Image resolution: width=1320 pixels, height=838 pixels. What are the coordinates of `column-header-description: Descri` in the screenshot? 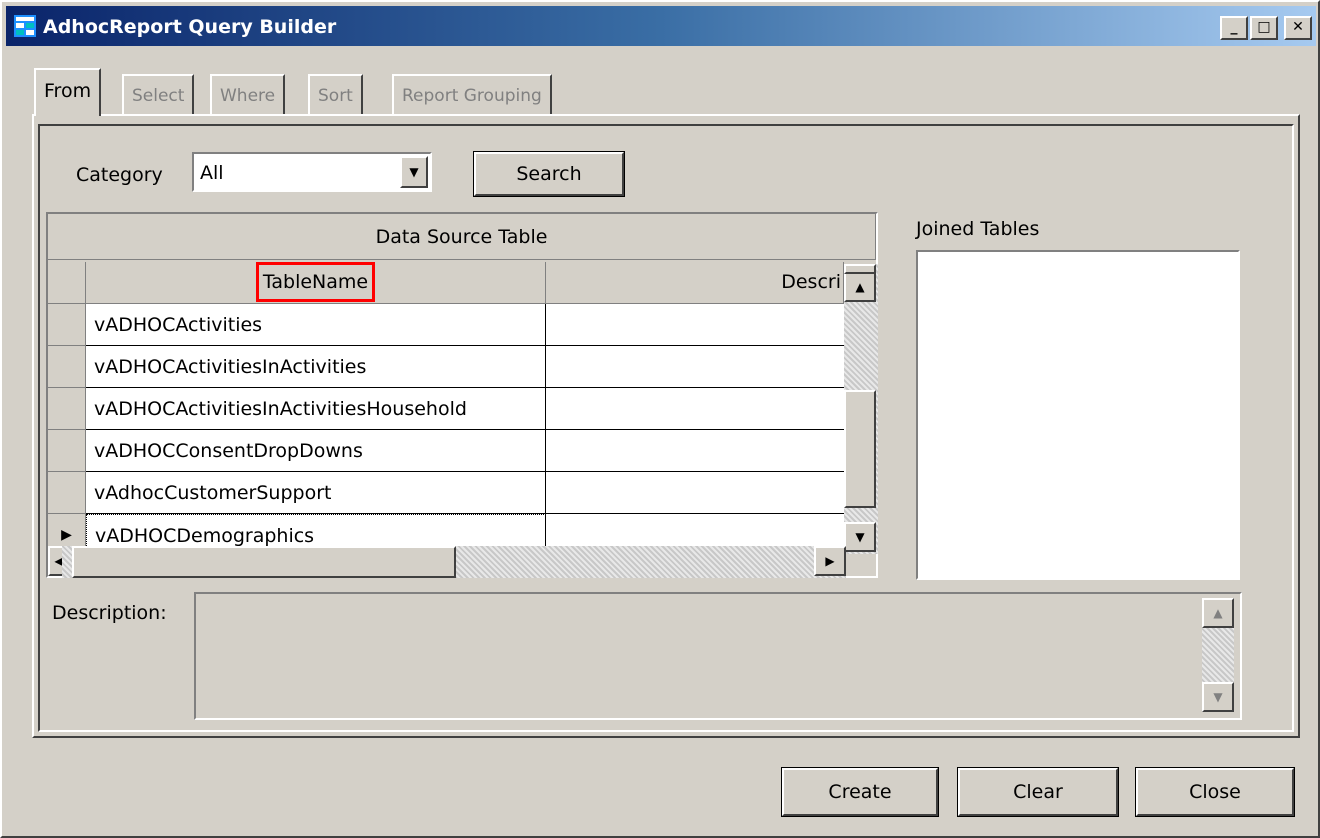 It's located at (695, 283).